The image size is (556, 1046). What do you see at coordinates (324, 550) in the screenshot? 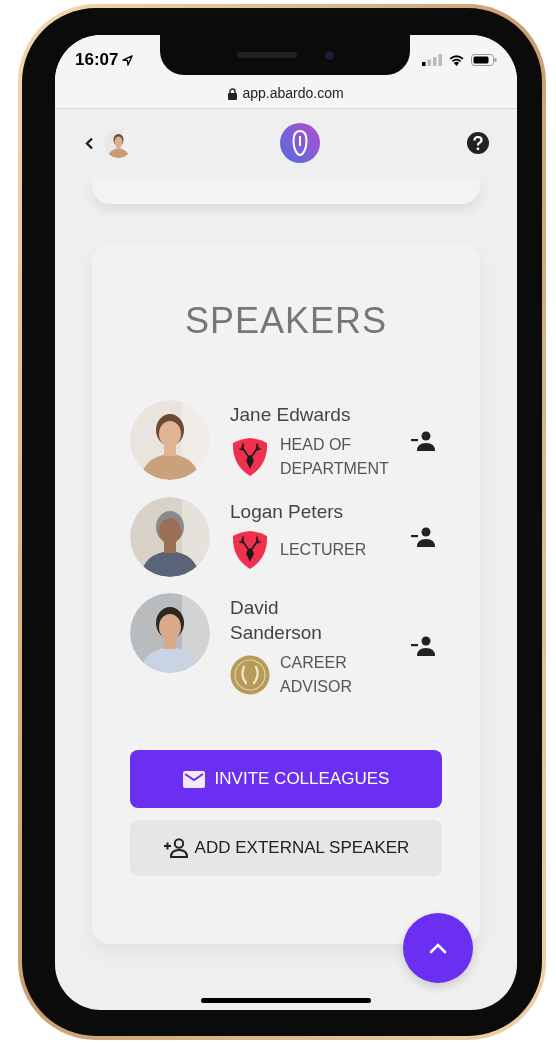
I see `speaker-role: LECTURER` at bounding box center [324, 550].